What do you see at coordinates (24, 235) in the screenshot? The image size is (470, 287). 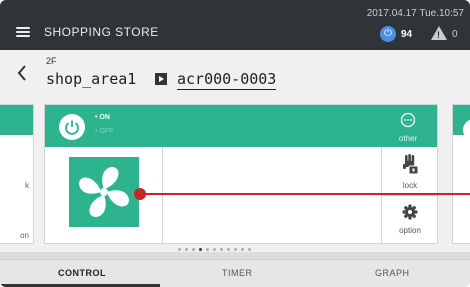 I see `previous-card-label-2: on` at bounding box center [24, 235].